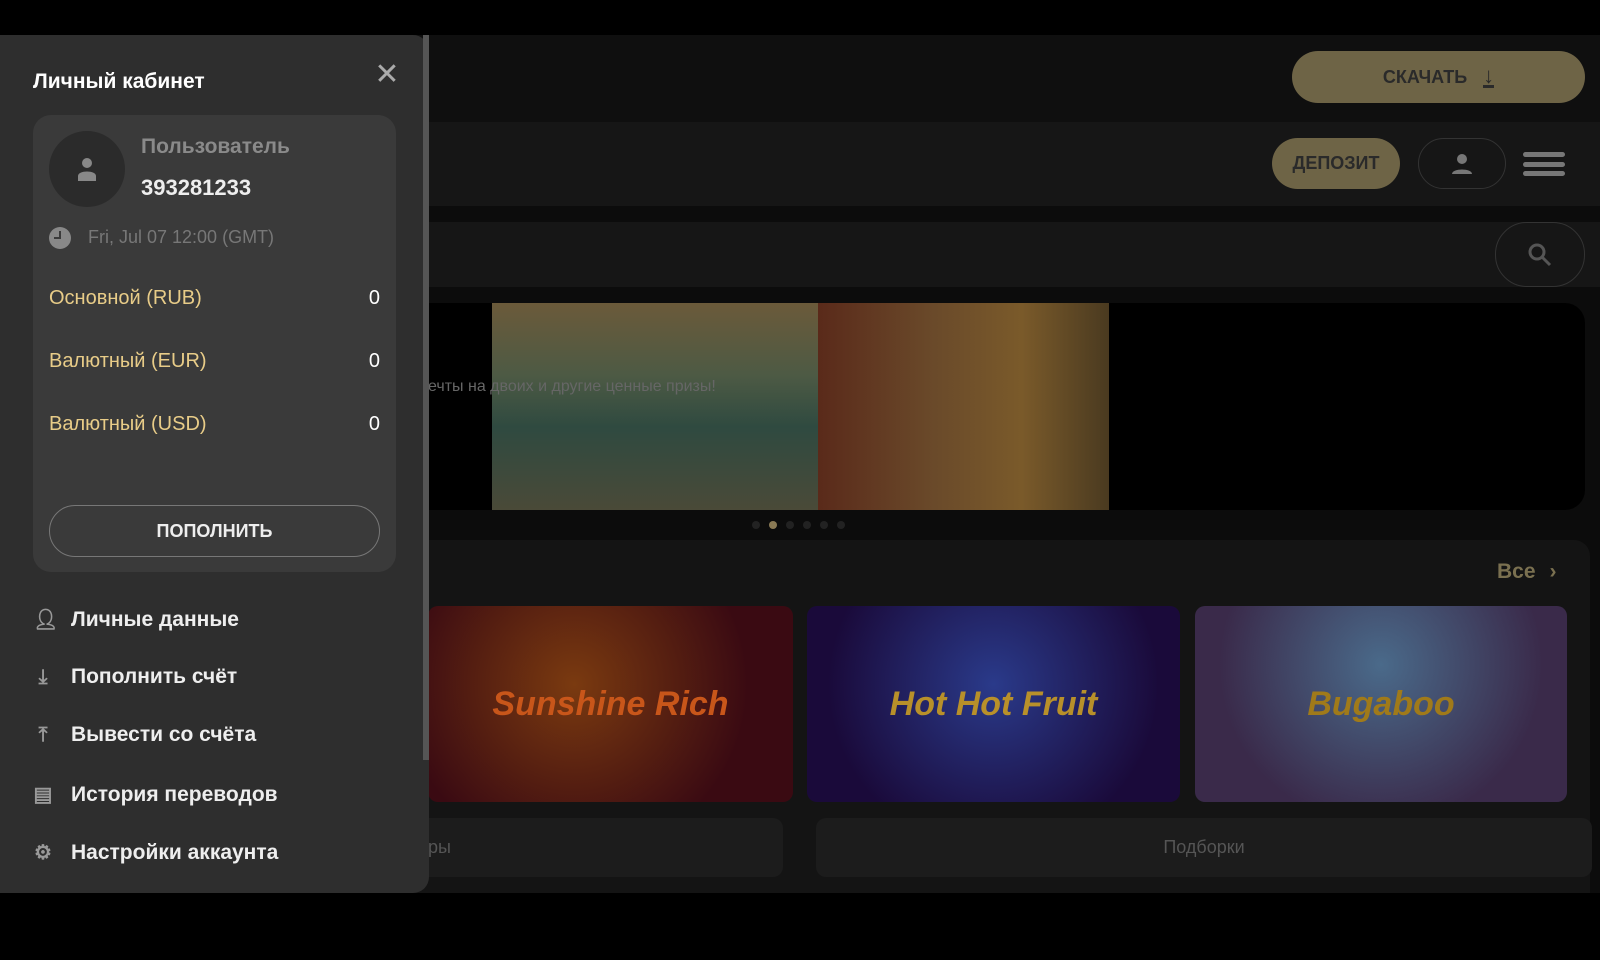  Describe the element at coordinates (1381, 704) in the screenshot. I see `game-tile: Bugaboo` at that location.